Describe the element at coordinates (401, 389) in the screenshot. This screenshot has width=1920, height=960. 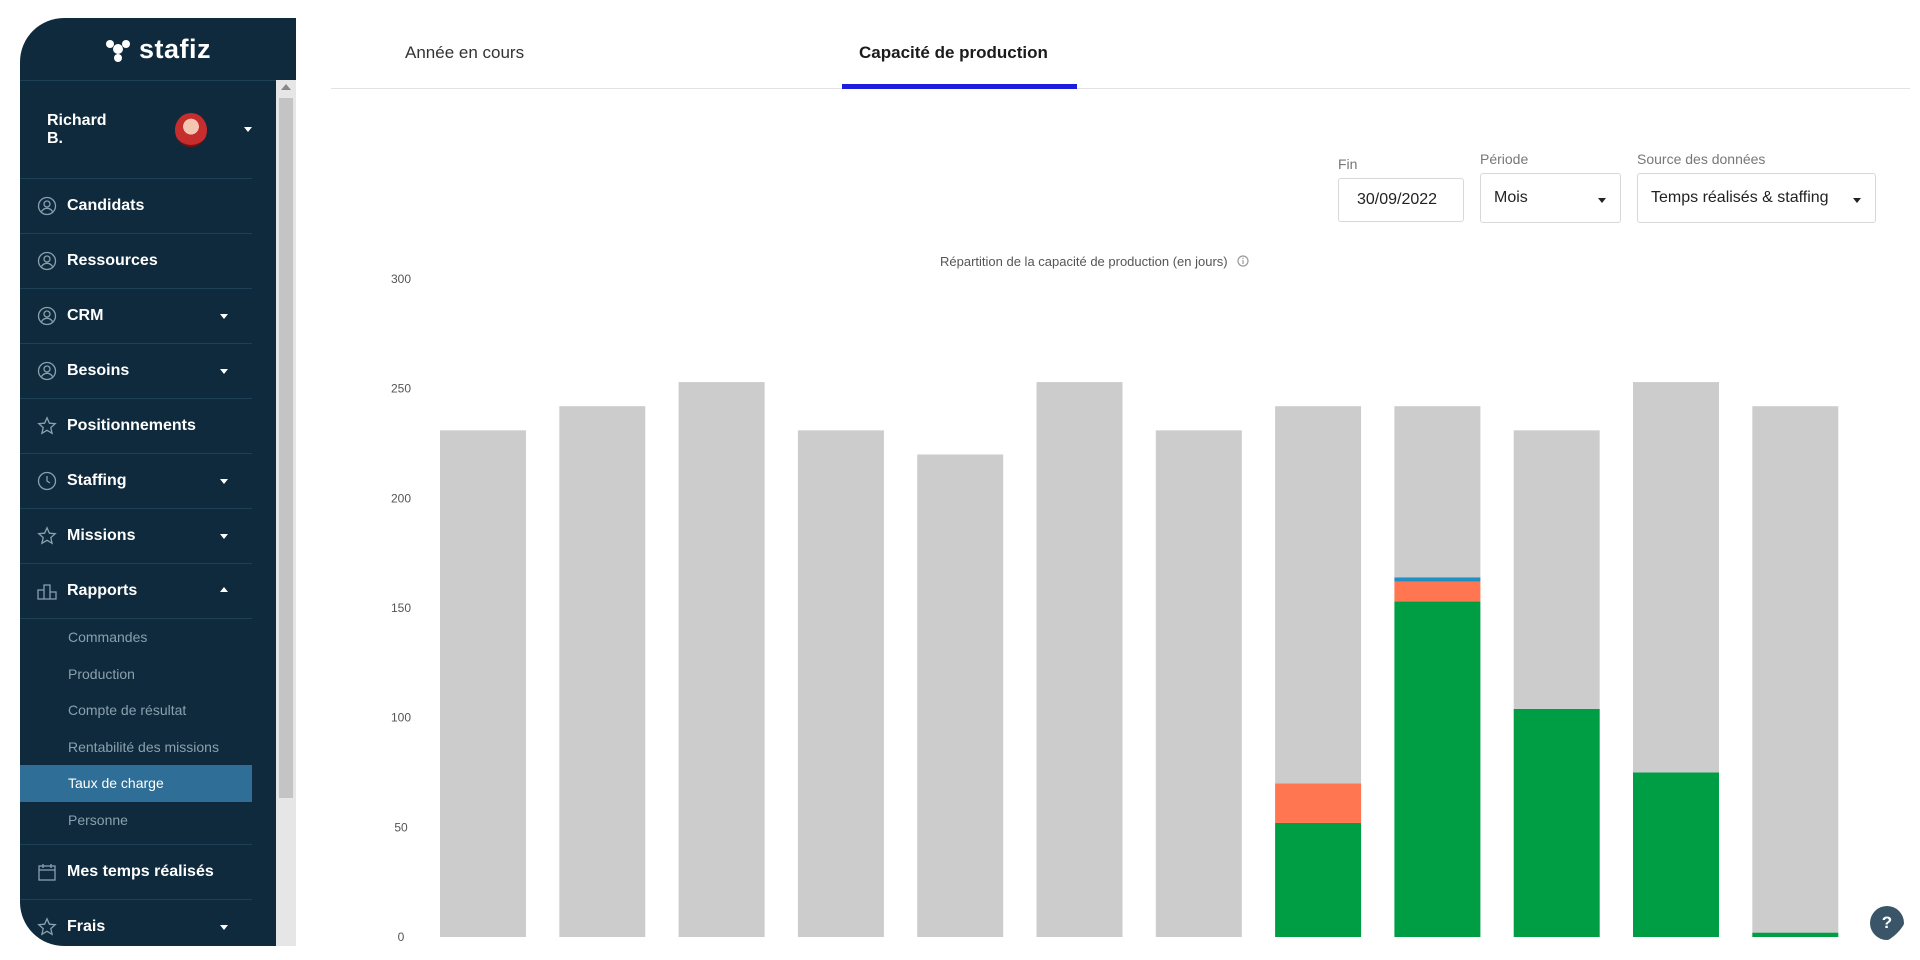
I see `y-tick-label: 250` at that location.